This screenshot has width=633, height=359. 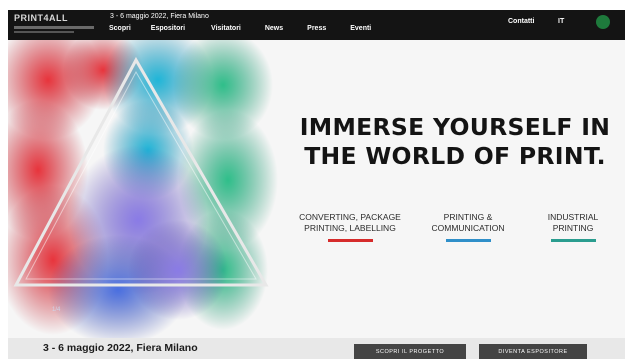 I want to click on category-converting-link: CONVERTING, PACKAGE PRINTING, LABELLING, so click(x=350, y=227).